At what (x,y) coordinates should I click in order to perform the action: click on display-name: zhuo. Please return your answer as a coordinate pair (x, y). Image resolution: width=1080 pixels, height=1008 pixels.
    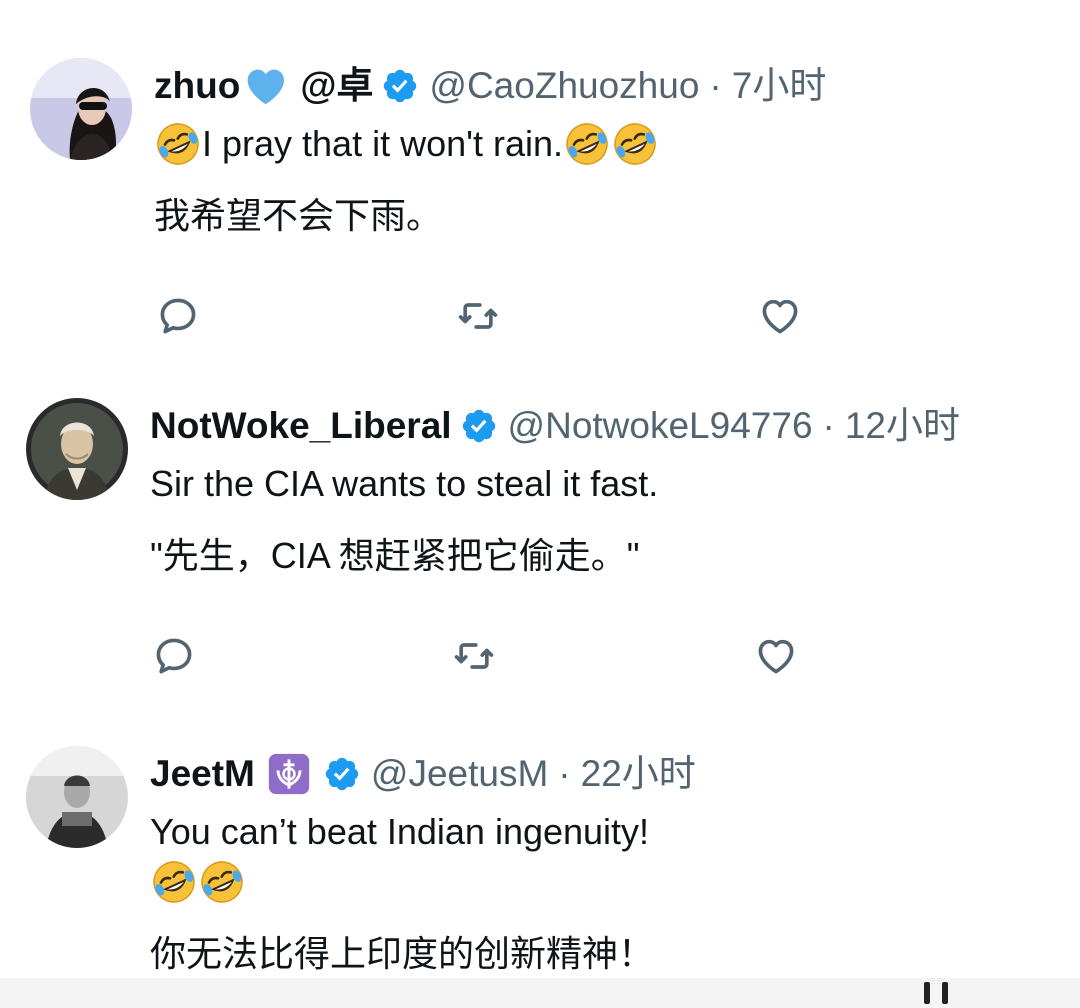
    Looking at the image, I should click on (197, 86).